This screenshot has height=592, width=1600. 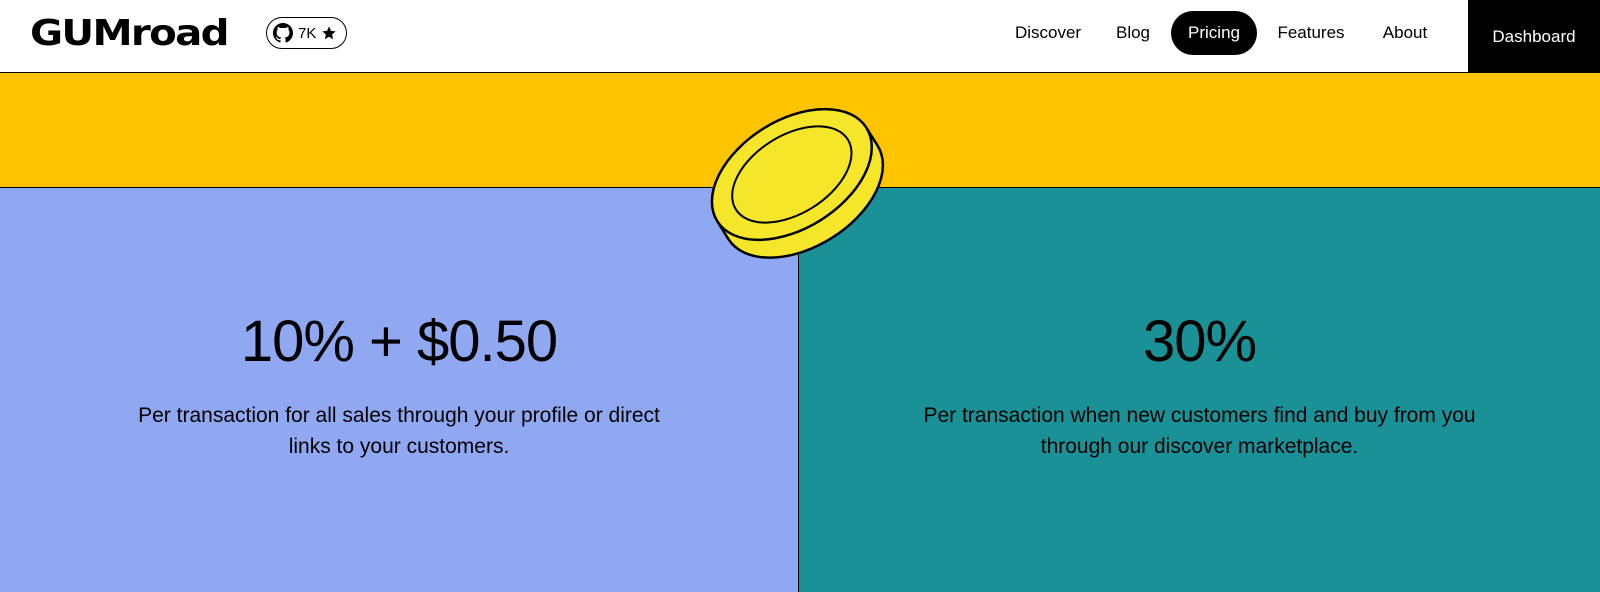 What do you see at coordinates (130, 34) in the screenshot?
I see `gumroad-logo: GUMroad` at bounding box center [130, 34].